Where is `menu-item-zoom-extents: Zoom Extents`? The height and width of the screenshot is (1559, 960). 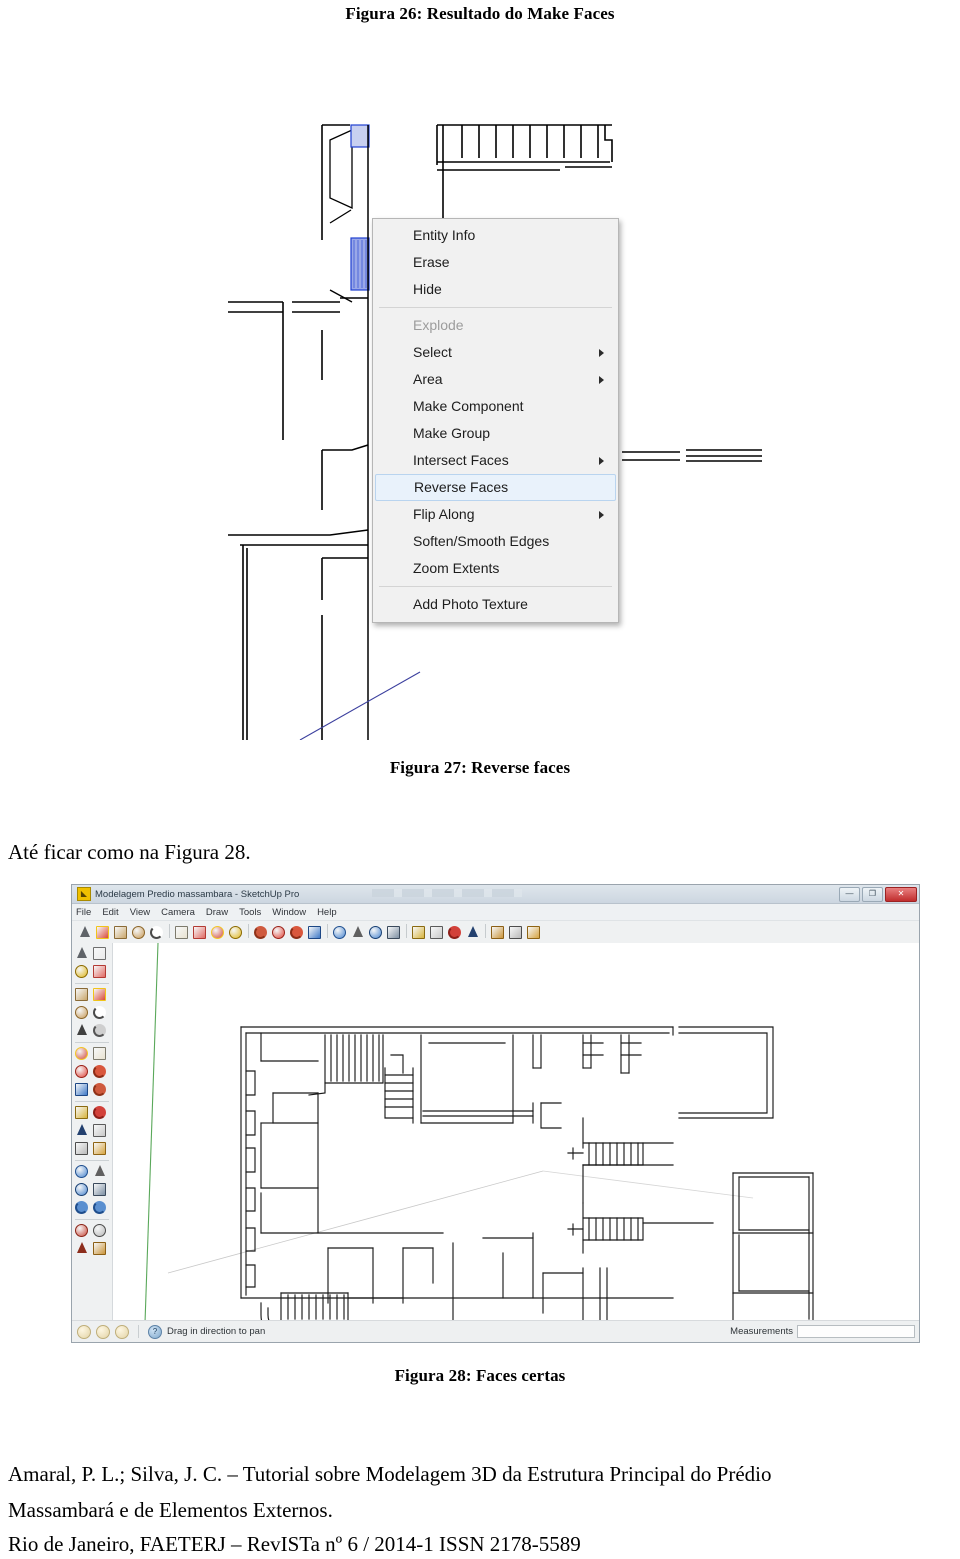
menu-item-zoom-extents: Zoom Extents is located at coordinates (495, 568).